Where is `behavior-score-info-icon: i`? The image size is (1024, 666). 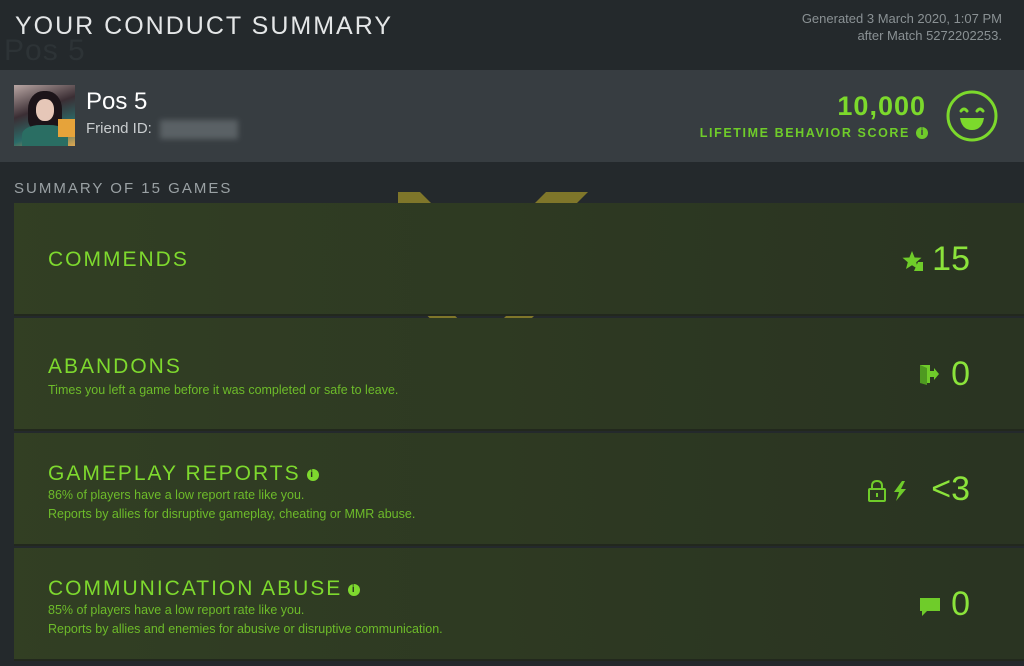
behavior-score-info-icon: i is located at coordinates (922, 133).